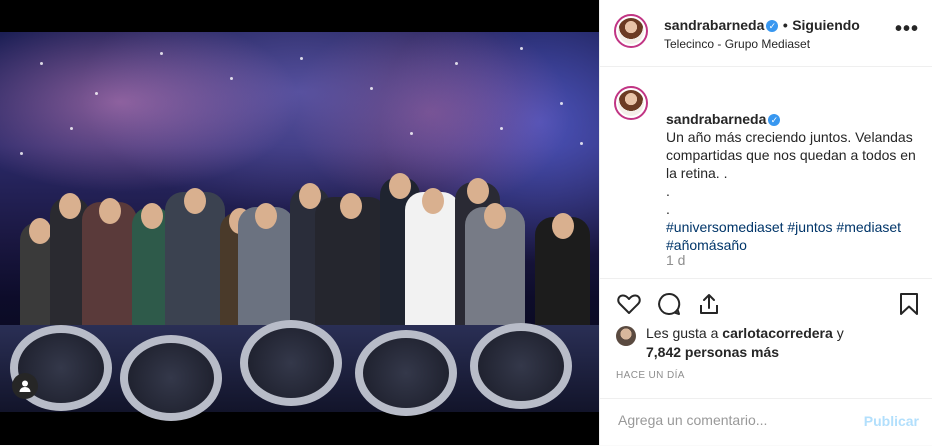 The image size is (932, 446). I want to click on likes-count: 7,842 personas más, so click(712, 352).